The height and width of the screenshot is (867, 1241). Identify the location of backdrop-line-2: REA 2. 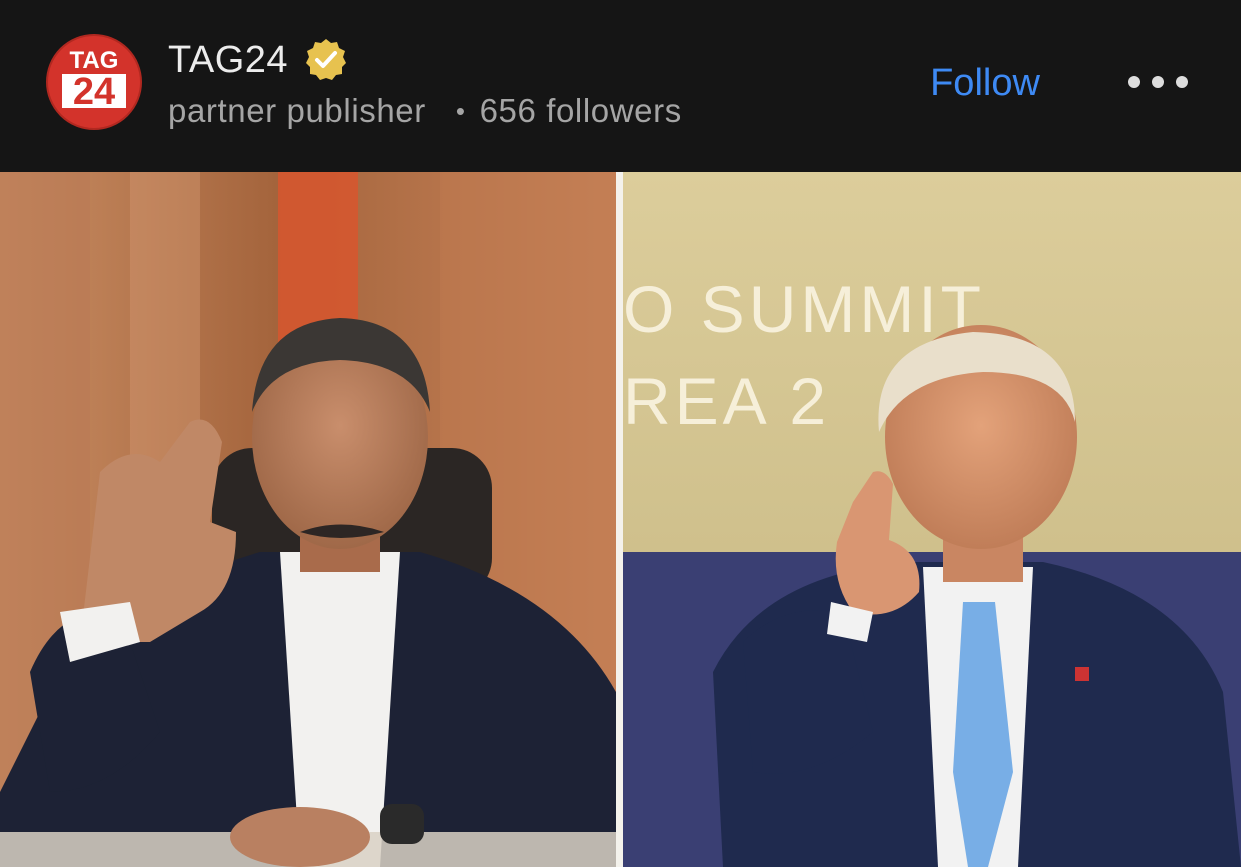
(726, 401).